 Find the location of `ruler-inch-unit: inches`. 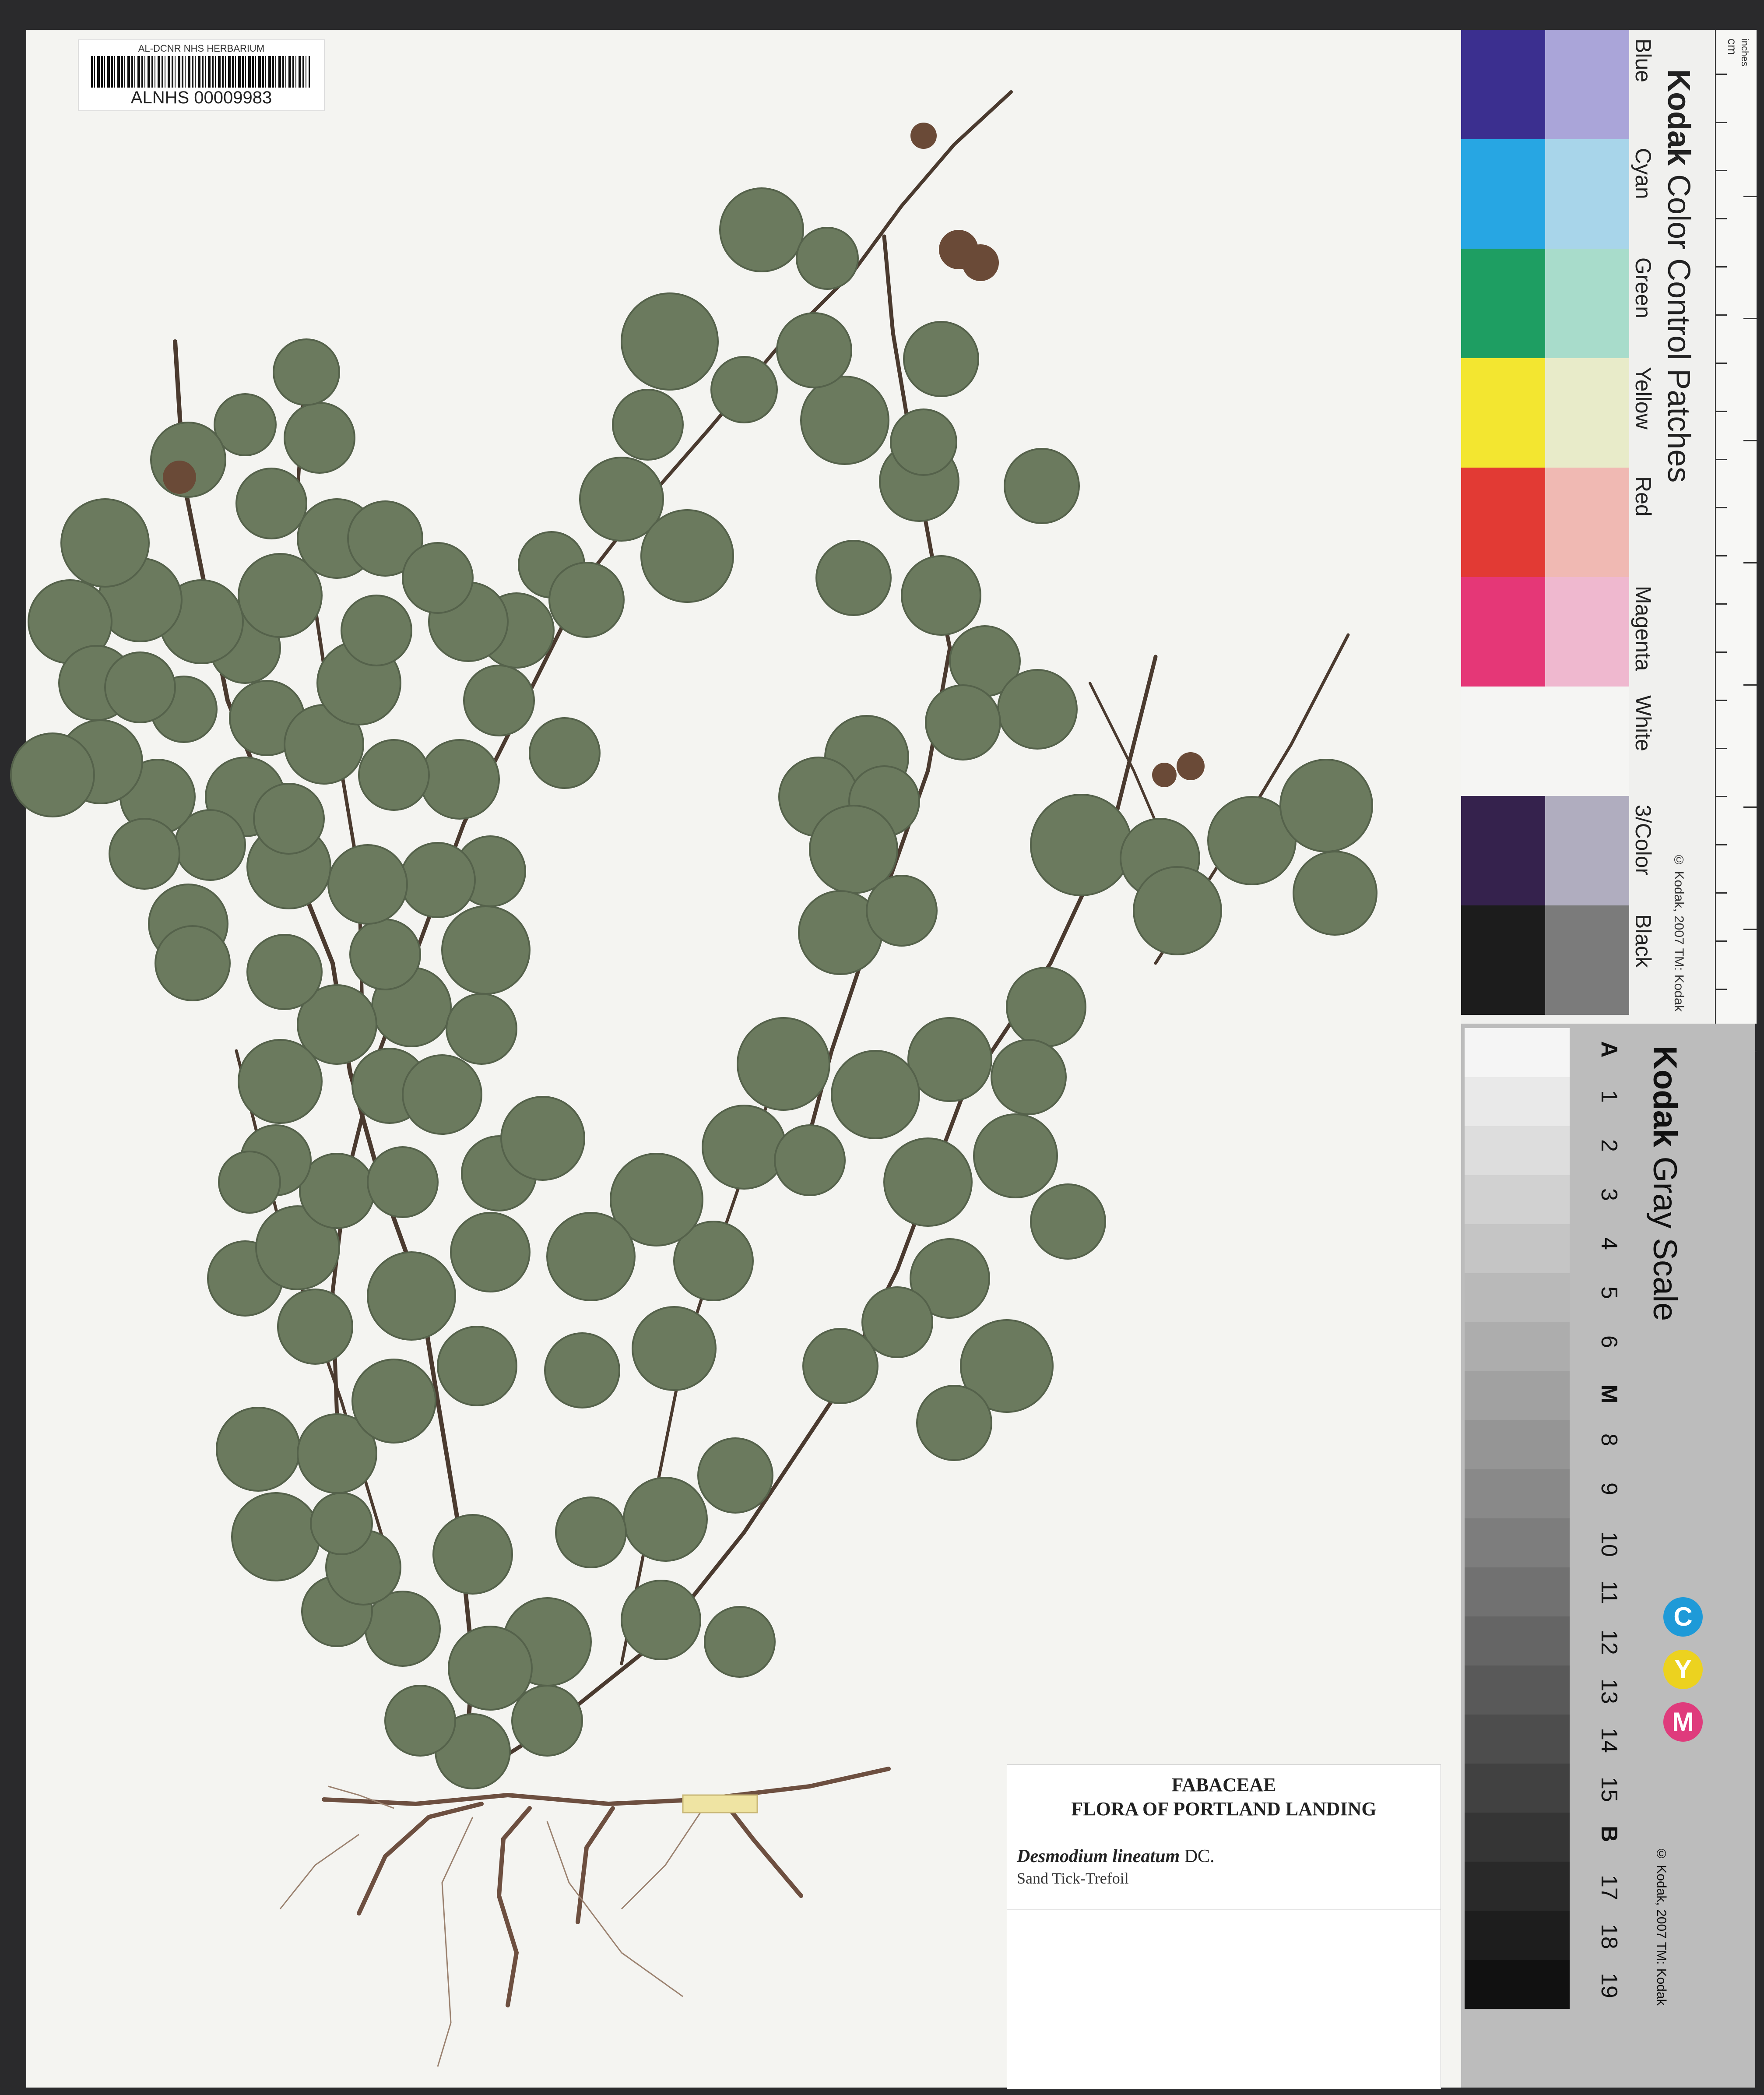

ruler-inch-unit: inches is located at coordinates (1744, 53).